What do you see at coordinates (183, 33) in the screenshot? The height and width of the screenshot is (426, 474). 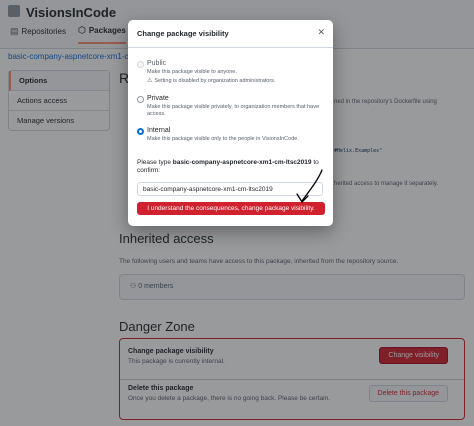 I see `dialog-title: Change package visibility` at bounding box center [183, 33].